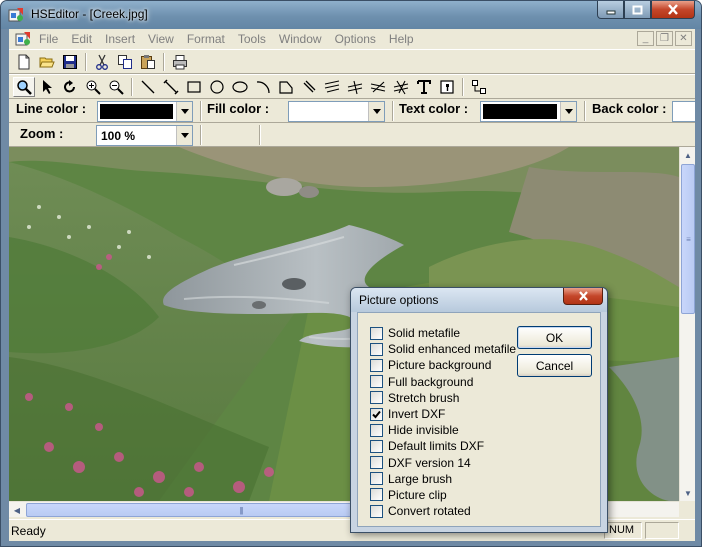 The image size is (702, 547). I want to click on back-color-combo, so click(683, 111).